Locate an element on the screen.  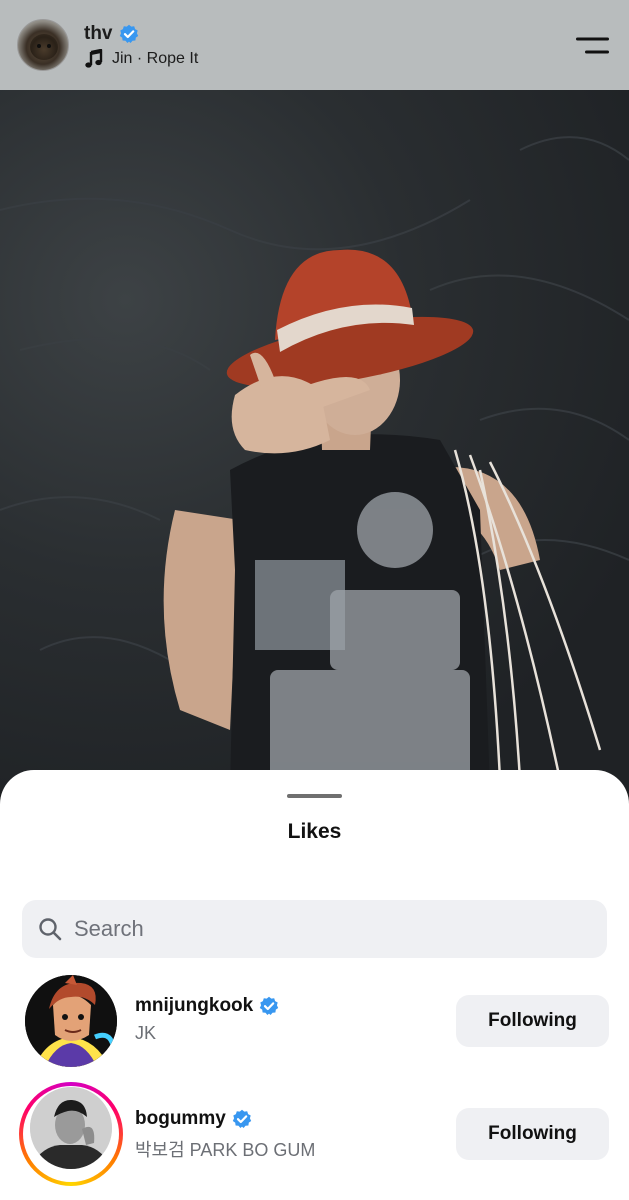
user-username: mnijungkook is located at coordinates (194, 1006).